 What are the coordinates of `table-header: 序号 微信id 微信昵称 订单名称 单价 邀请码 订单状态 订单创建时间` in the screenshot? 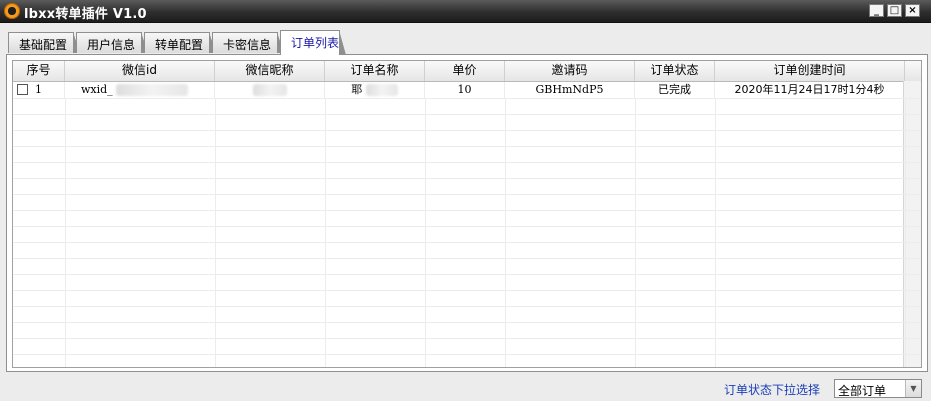 It's located at (467, 71).